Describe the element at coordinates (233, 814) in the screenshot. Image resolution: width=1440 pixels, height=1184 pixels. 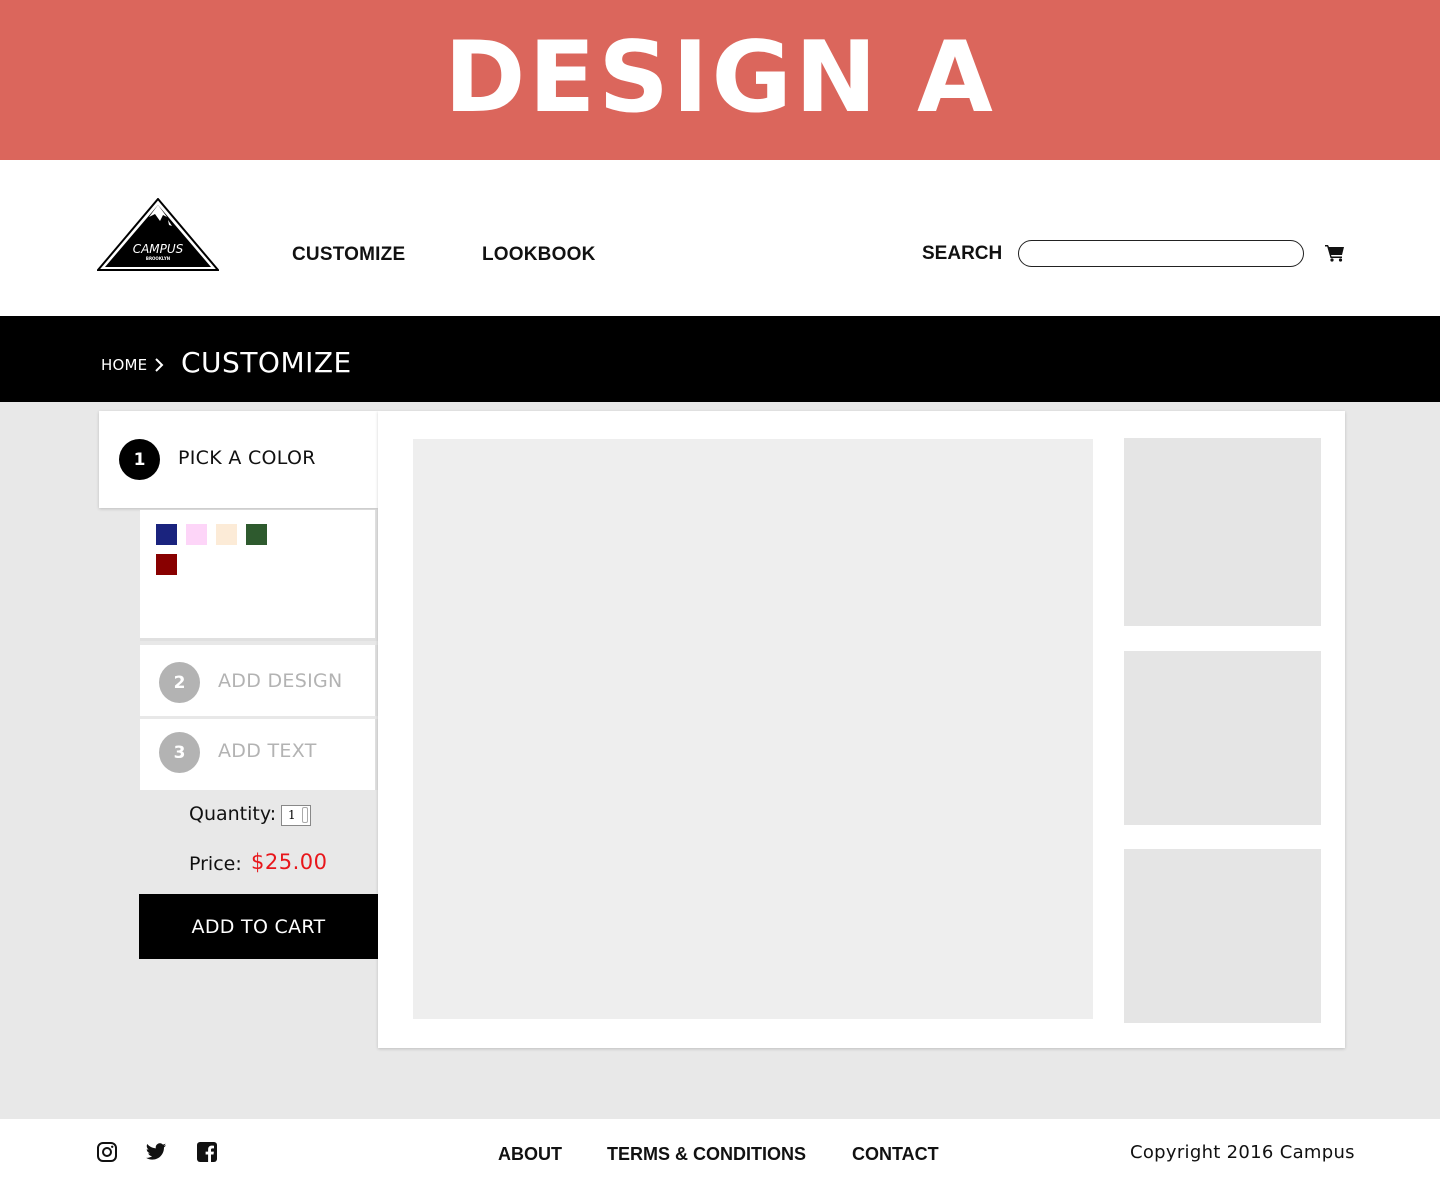
I see `quantity-label: Quantity:` at that location.